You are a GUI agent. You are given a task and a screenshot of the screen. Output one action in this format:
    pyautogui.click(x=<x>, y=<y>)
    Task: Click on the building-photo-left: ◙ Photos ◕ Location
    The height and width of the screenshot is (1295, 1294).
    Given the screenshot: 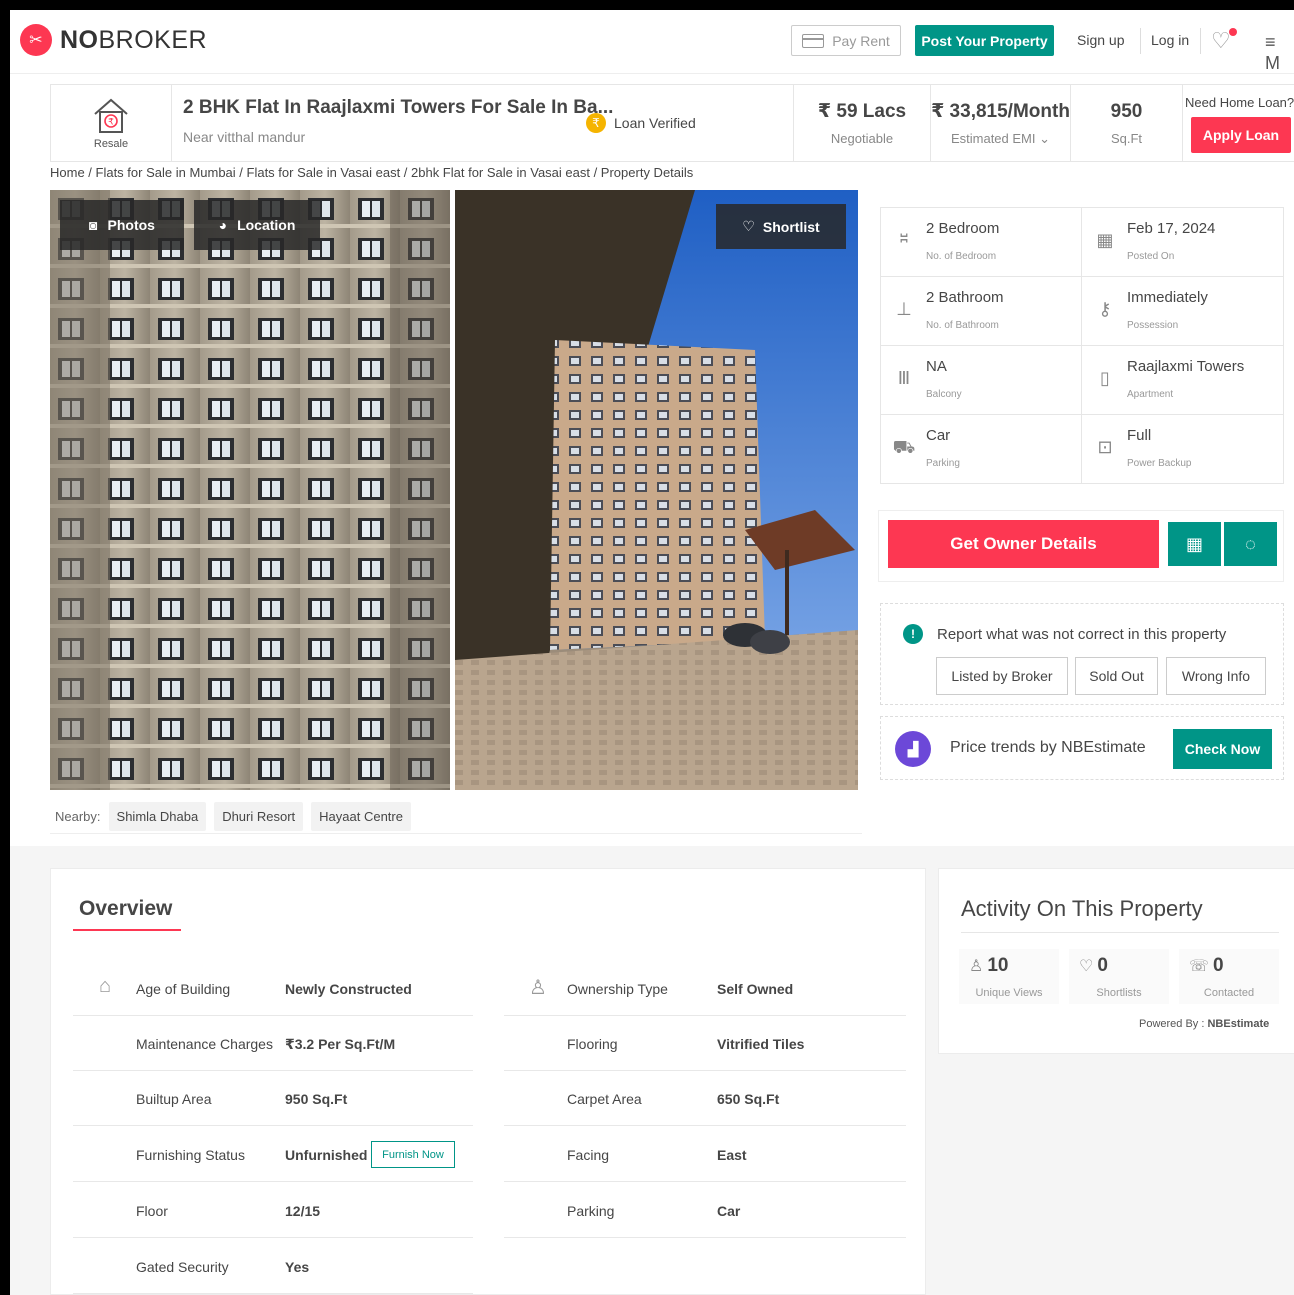 What is the action you would take?
    pyautogui.click(x=250, y=490)
    